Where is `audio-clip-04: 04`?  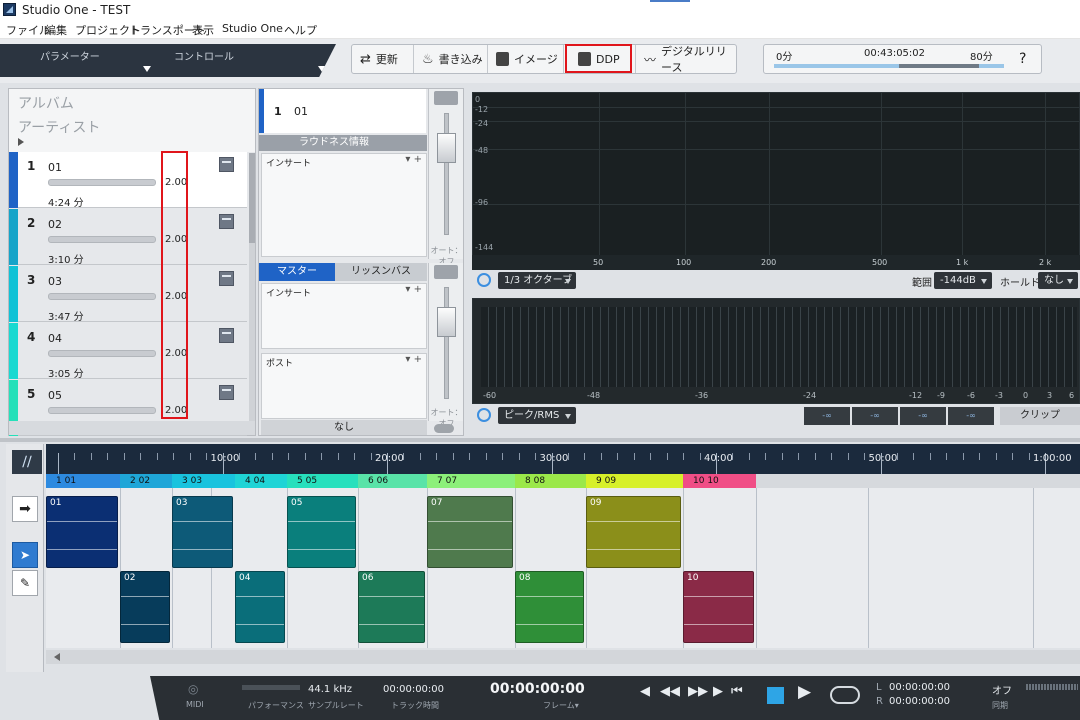 audio-clip-04: 04 is located at coordinates (260, 607).